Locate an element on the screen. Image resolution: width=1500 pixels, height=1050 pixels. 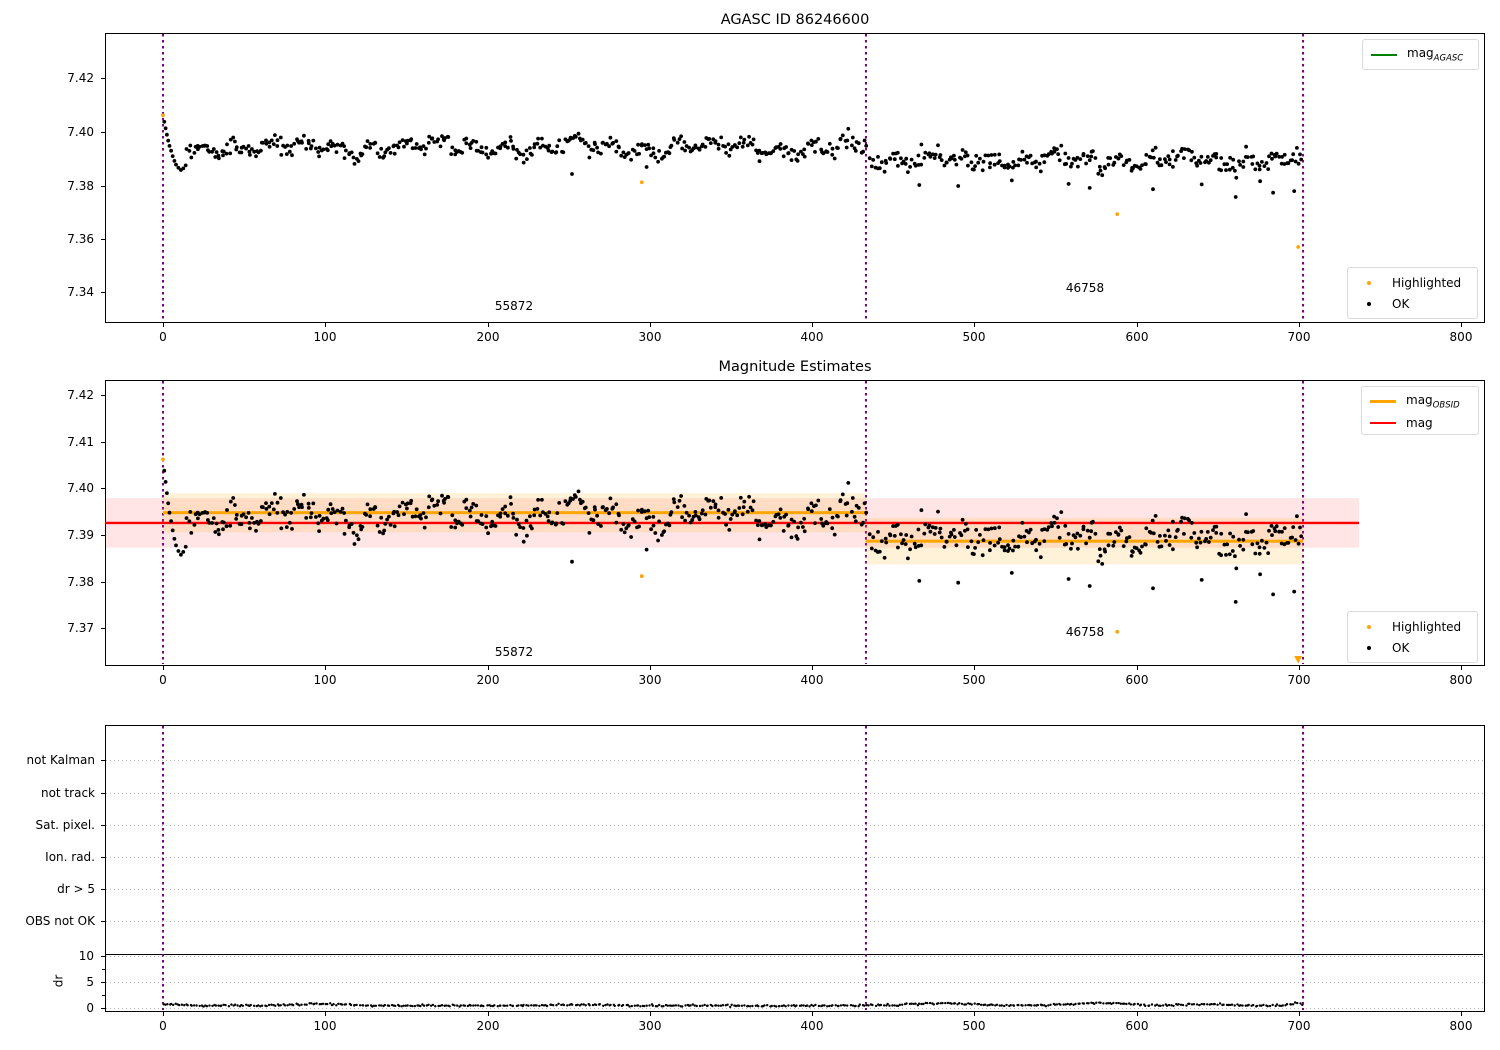
top-panel-scatter-layer is located at coordinates (732, 181).